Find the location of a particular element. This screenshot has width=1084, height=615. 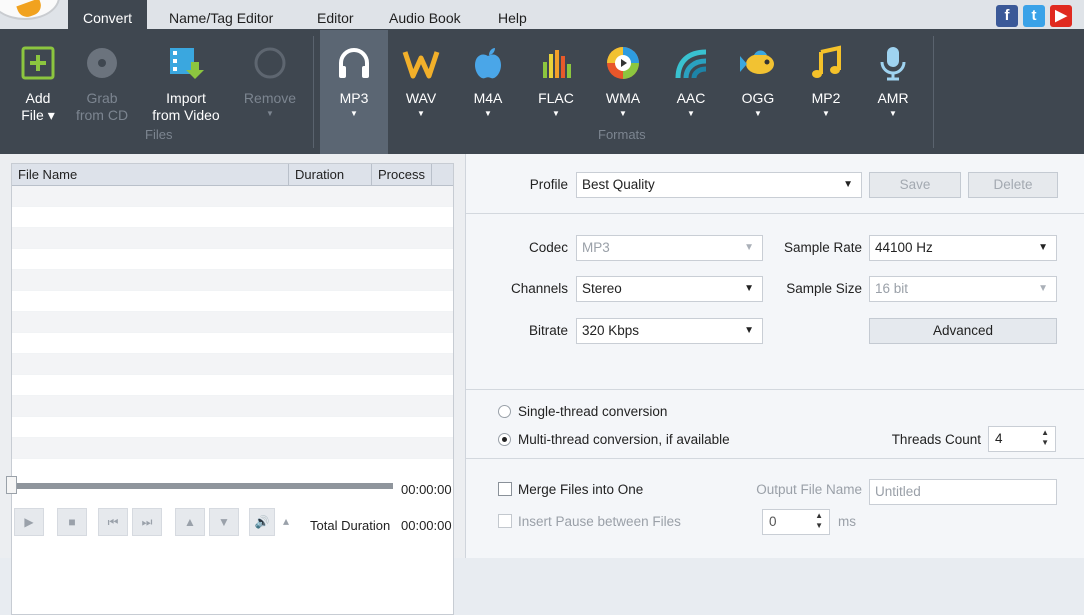

music-note-icon is located at coordinates (826, 61).